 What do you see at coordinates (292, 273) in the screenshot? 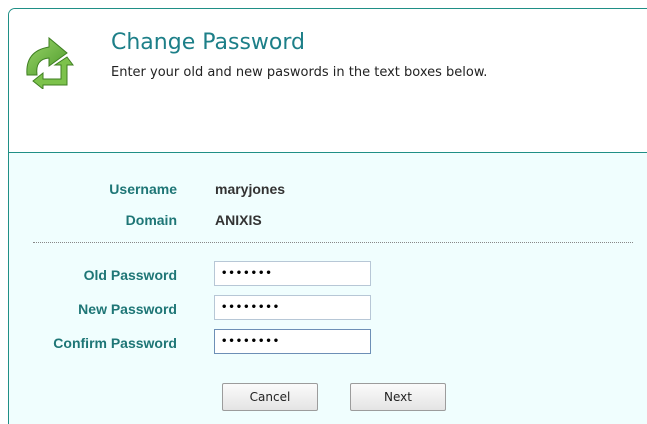
I see `old-password-field: •••••••` at bounding box center [292, 273].